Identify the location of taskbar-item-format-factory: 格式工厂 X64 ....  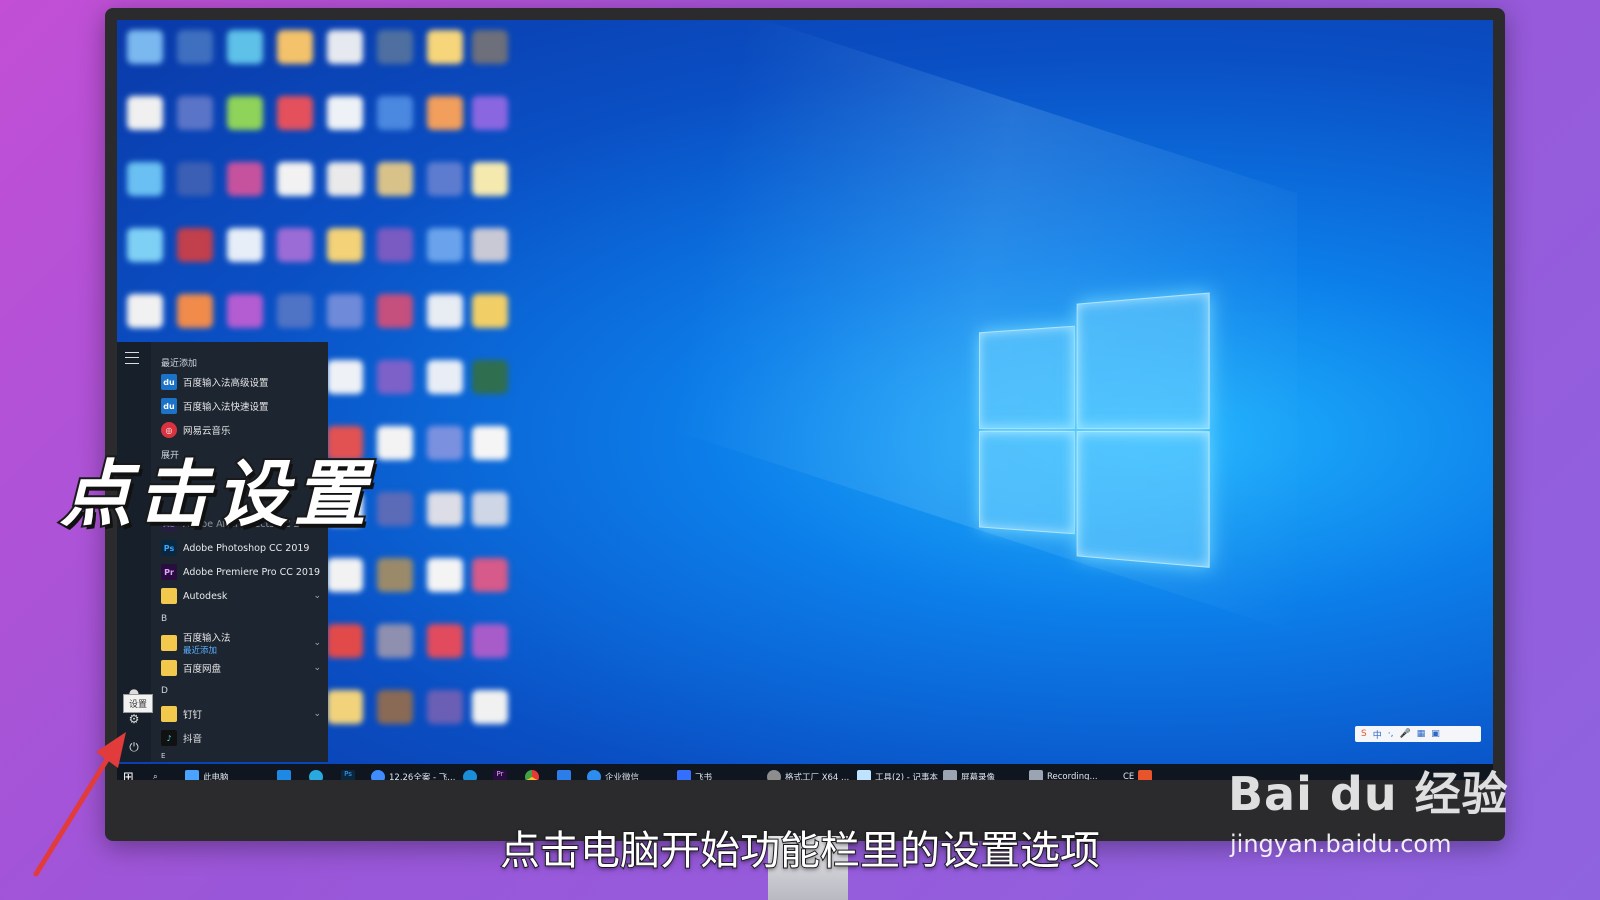
(808, 773).